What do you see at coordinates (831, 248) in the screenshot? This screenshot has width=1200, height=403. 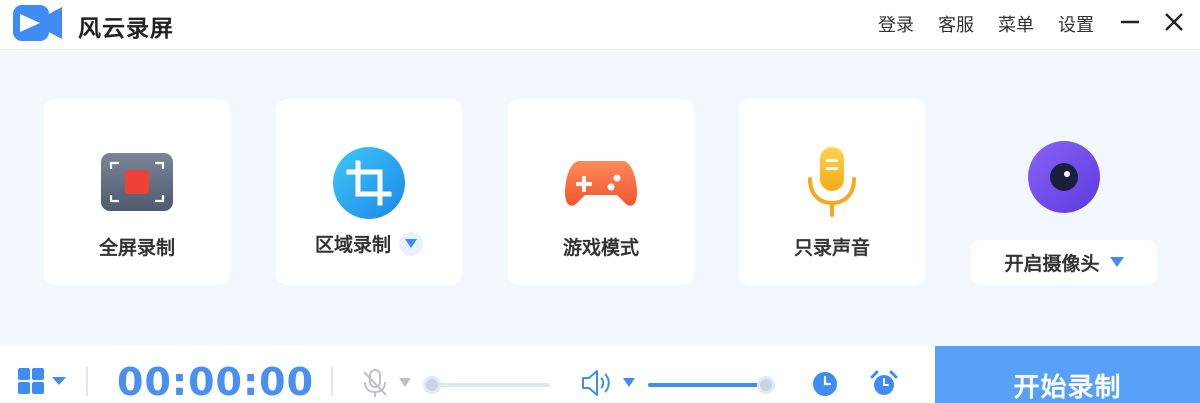 I see `mode-label-audio: 只录声音` at bounding box center [831, 248].